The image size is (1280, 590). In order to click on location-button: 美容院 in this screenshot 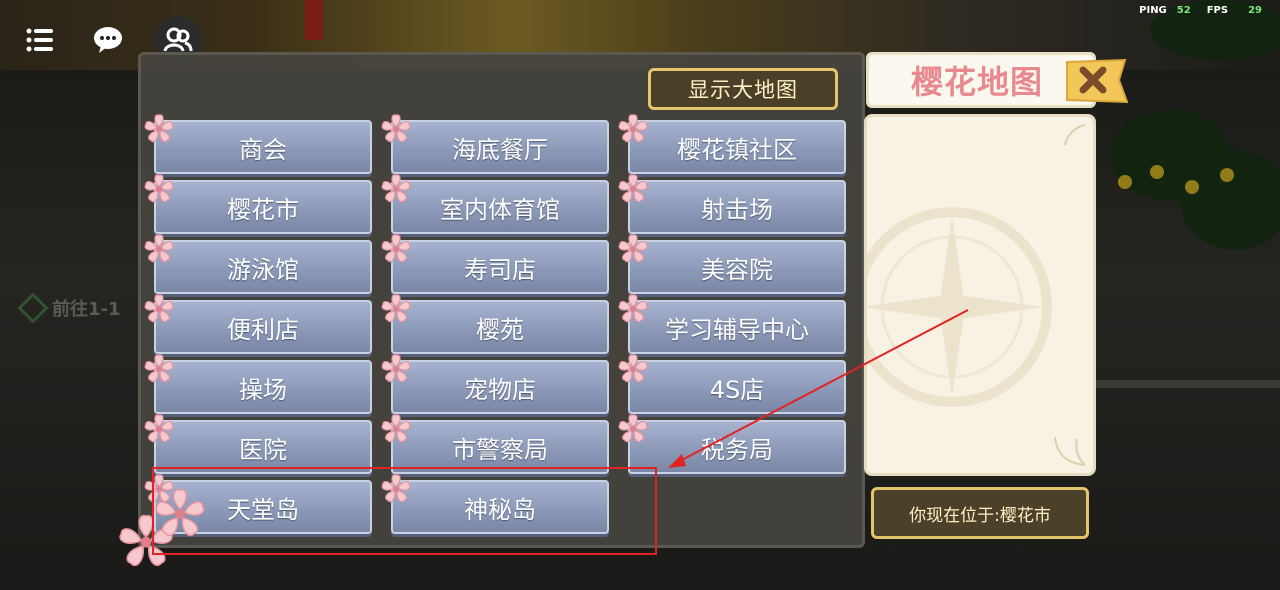, I will do `click(737, 267)`.